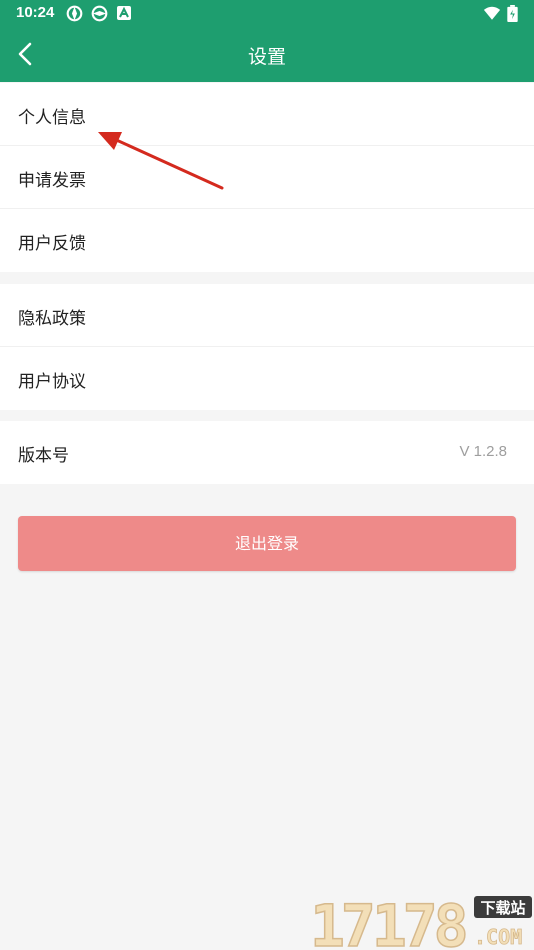  Describe the element at coordinates (267, 315) in the screenshot. I see `settings-item-privacy-policy: 隐私政策` at that location.